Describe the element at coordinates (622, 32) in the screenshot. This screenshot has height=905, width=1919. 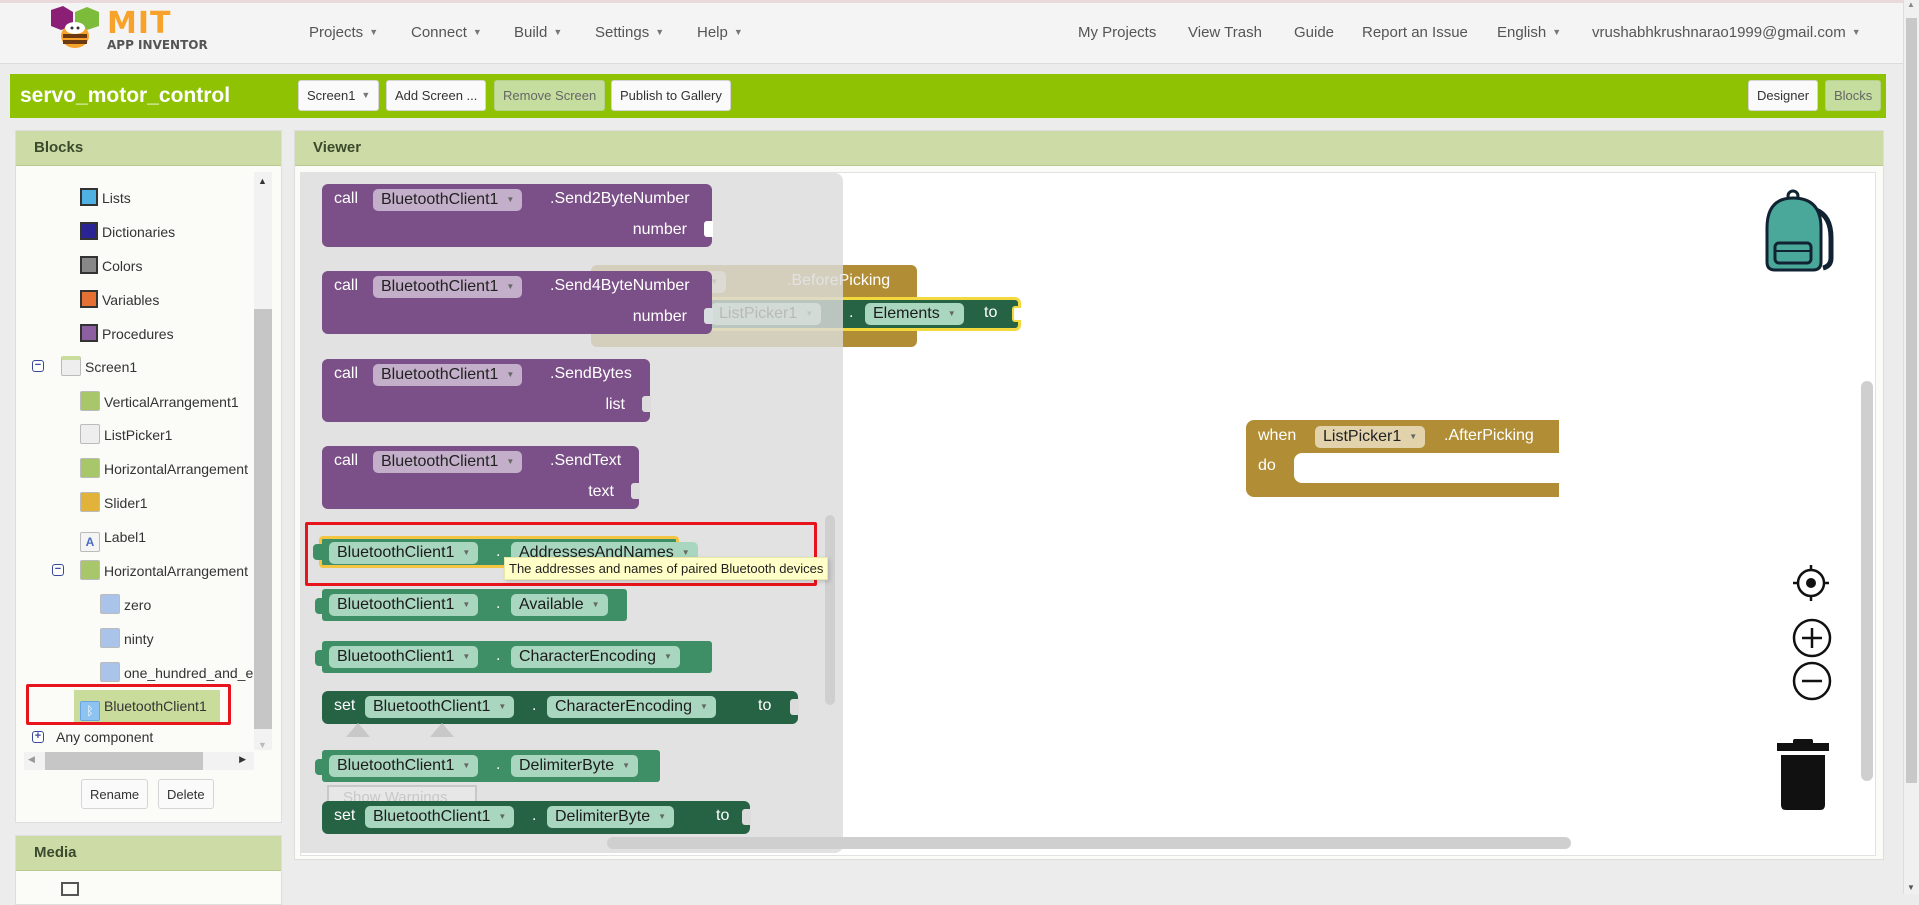
I see `menu-settings-label: Settings` at that location.